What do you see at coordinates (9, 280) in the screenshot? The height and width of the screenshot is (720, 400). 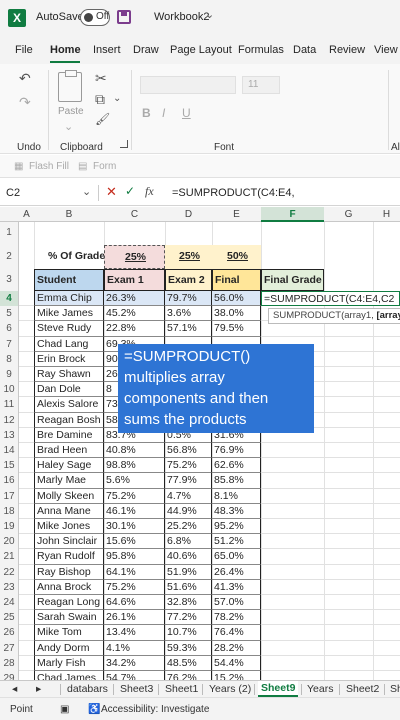 I see `row-header: 3` at bounding box center [9, 280].